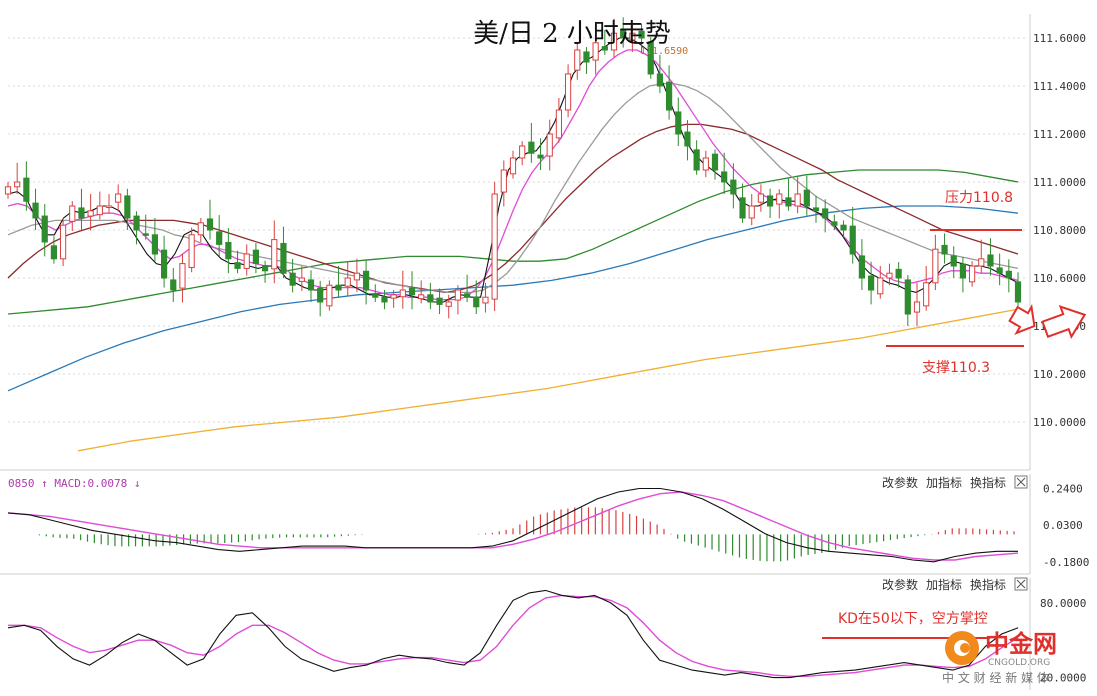 This screenshot has height=696, width=1097. I want to click on price-tick-label: 110.6000, so click(1059, 278).